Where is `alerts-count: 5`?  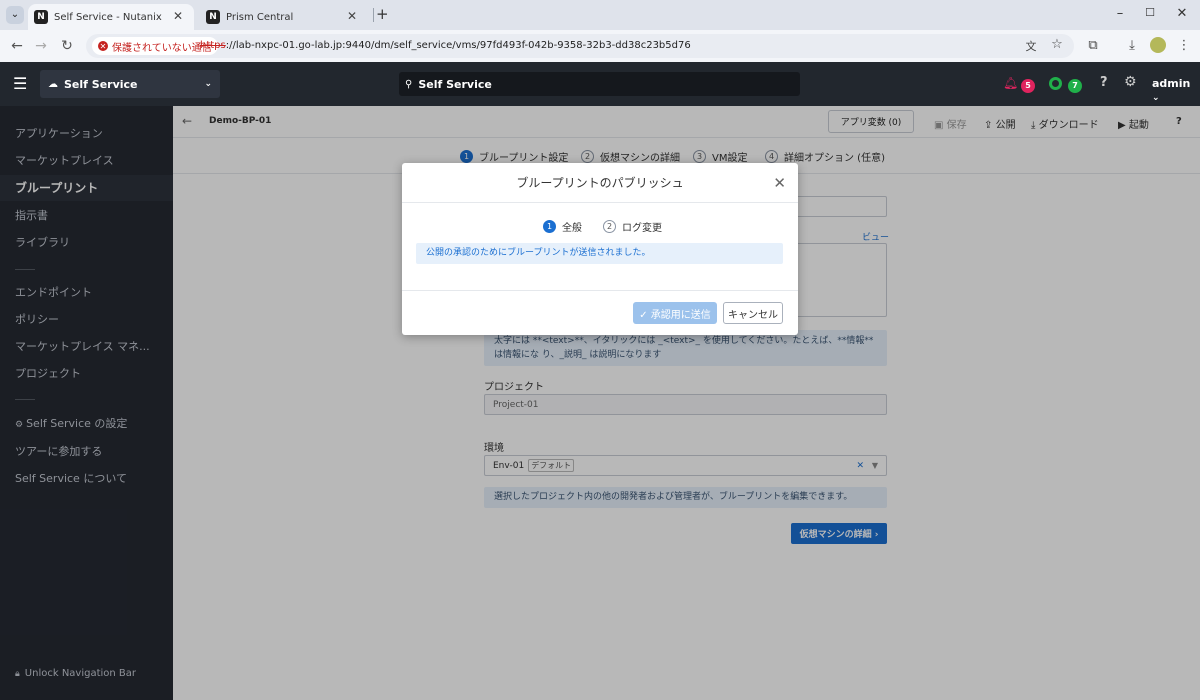
alerts-count: 5 is located at coordinates (1028, 85).